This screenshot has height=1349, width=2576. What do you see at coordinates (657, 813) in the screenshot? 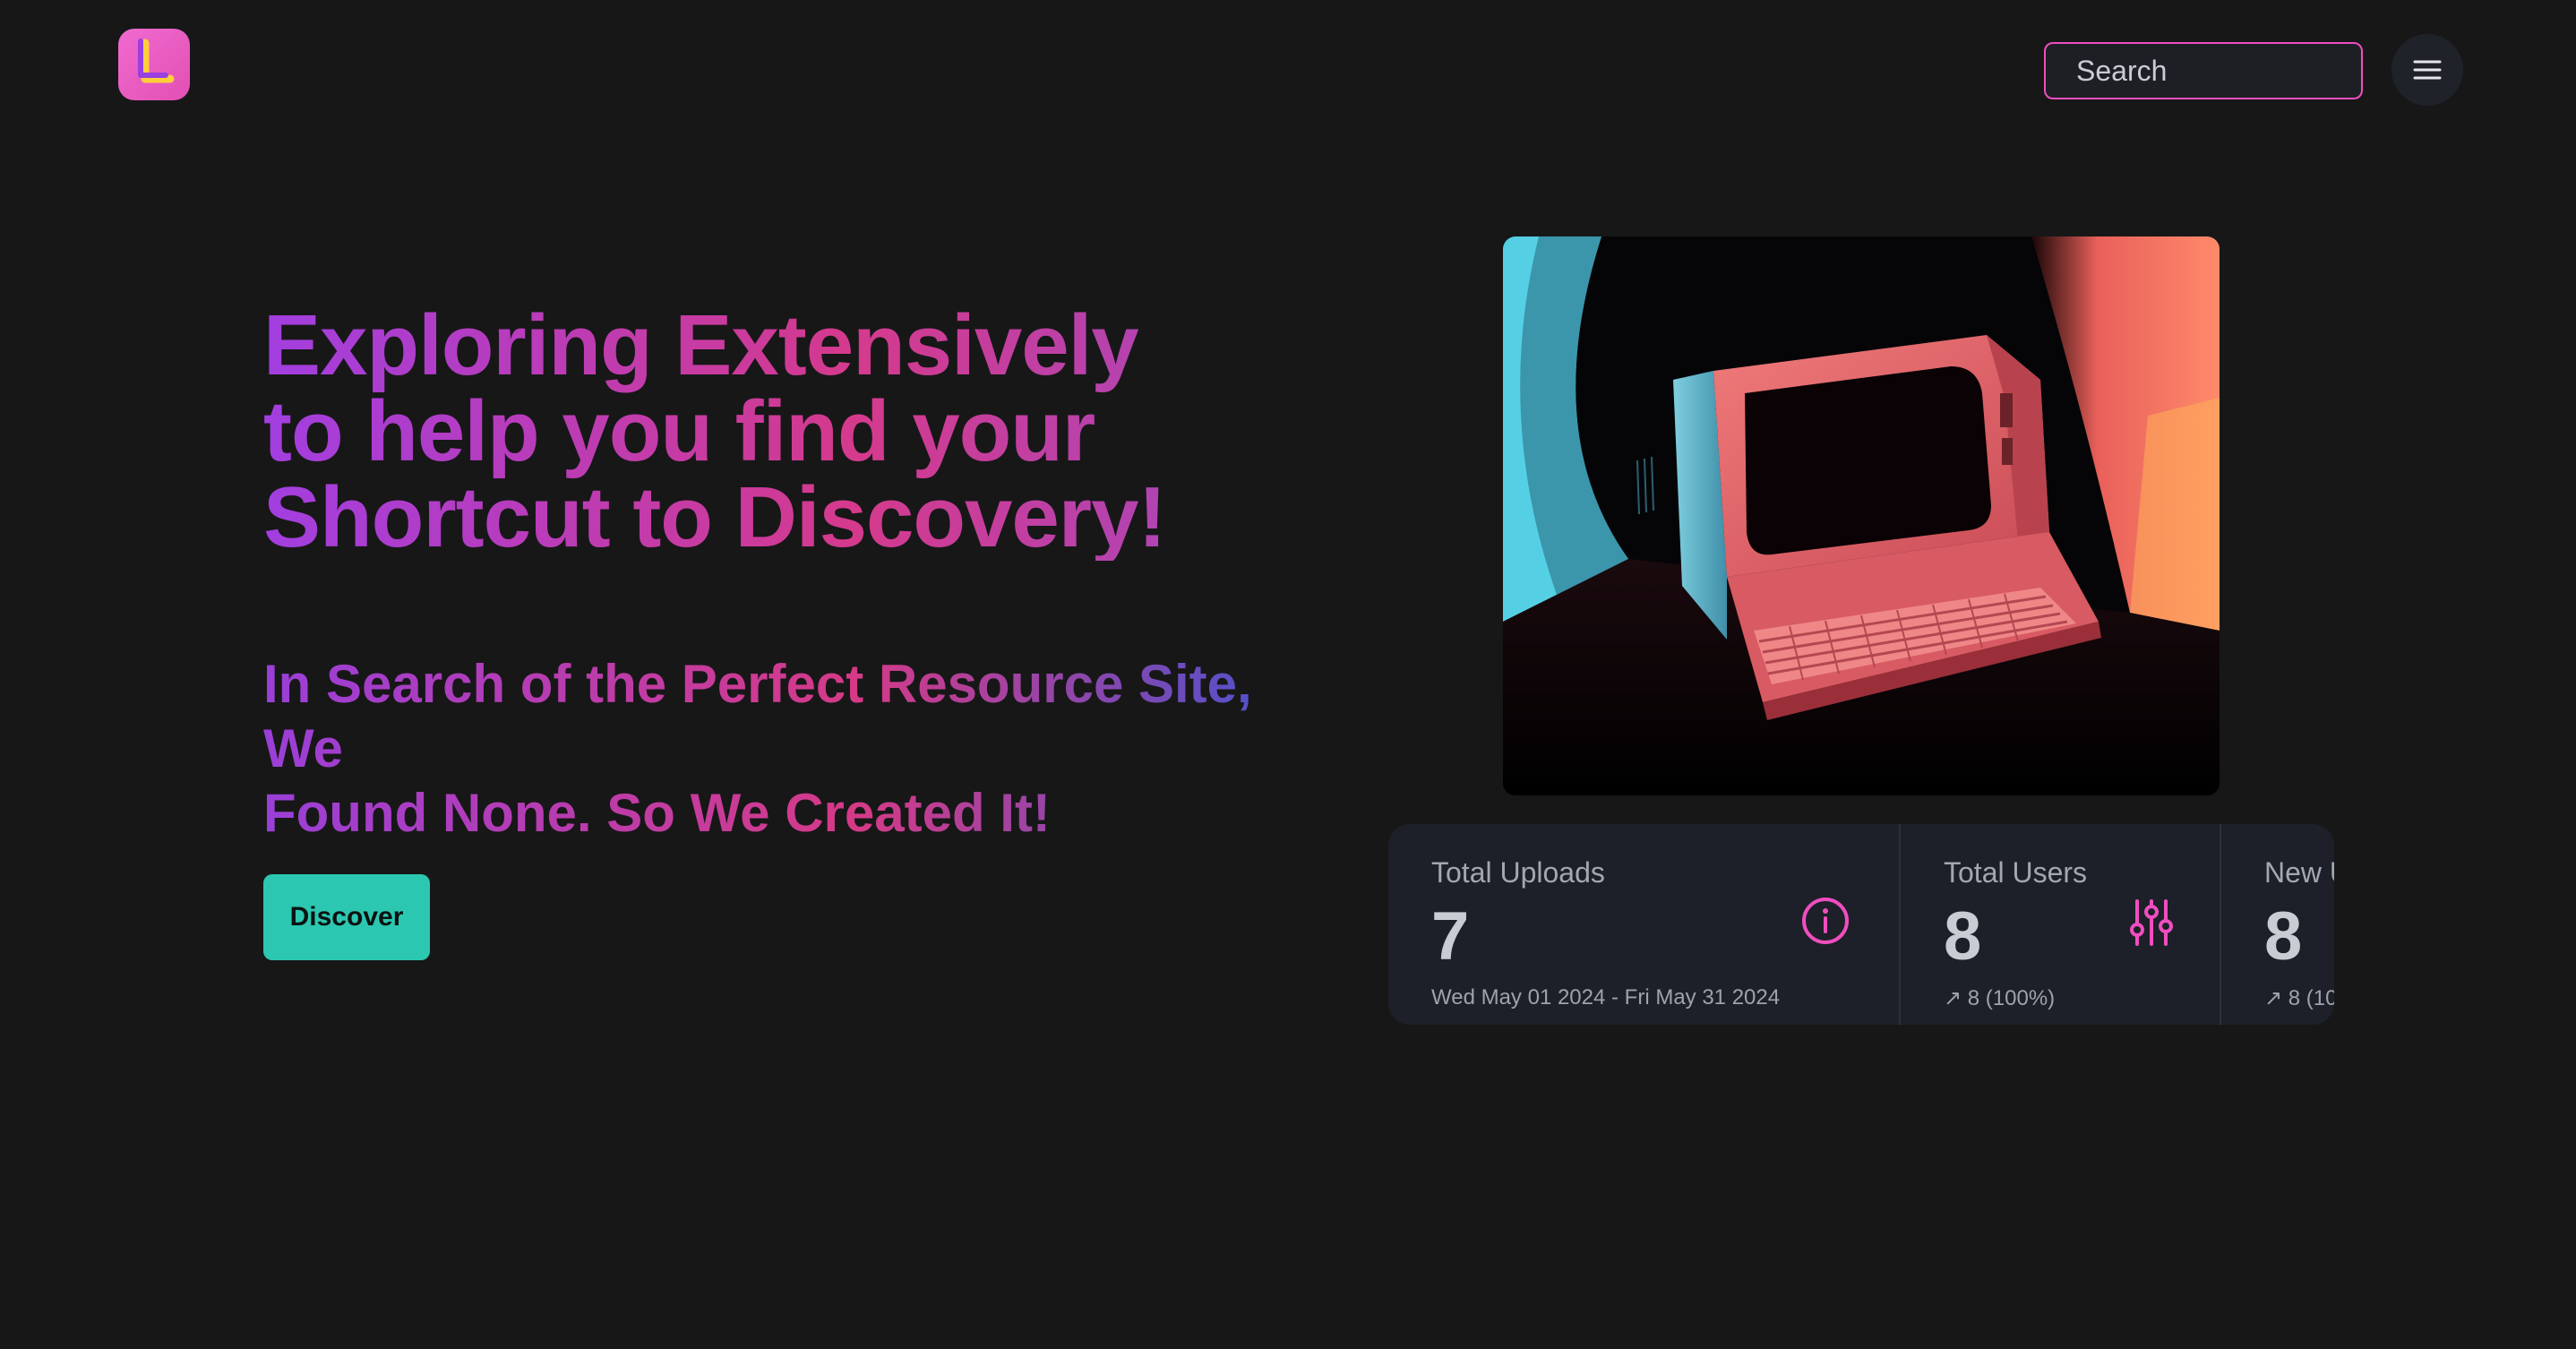
I see `hero-subtitle-line: Found None. So We Created It!` at bounding box center [657, 813].